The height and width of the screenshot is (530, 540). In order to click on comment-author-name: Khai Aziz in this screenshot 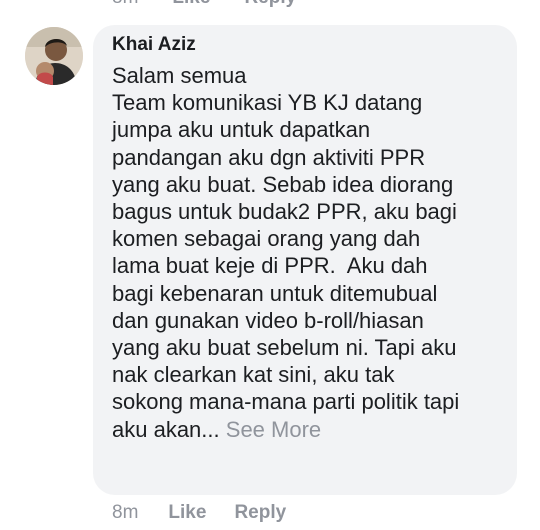, I will do `click(154, 45)`.